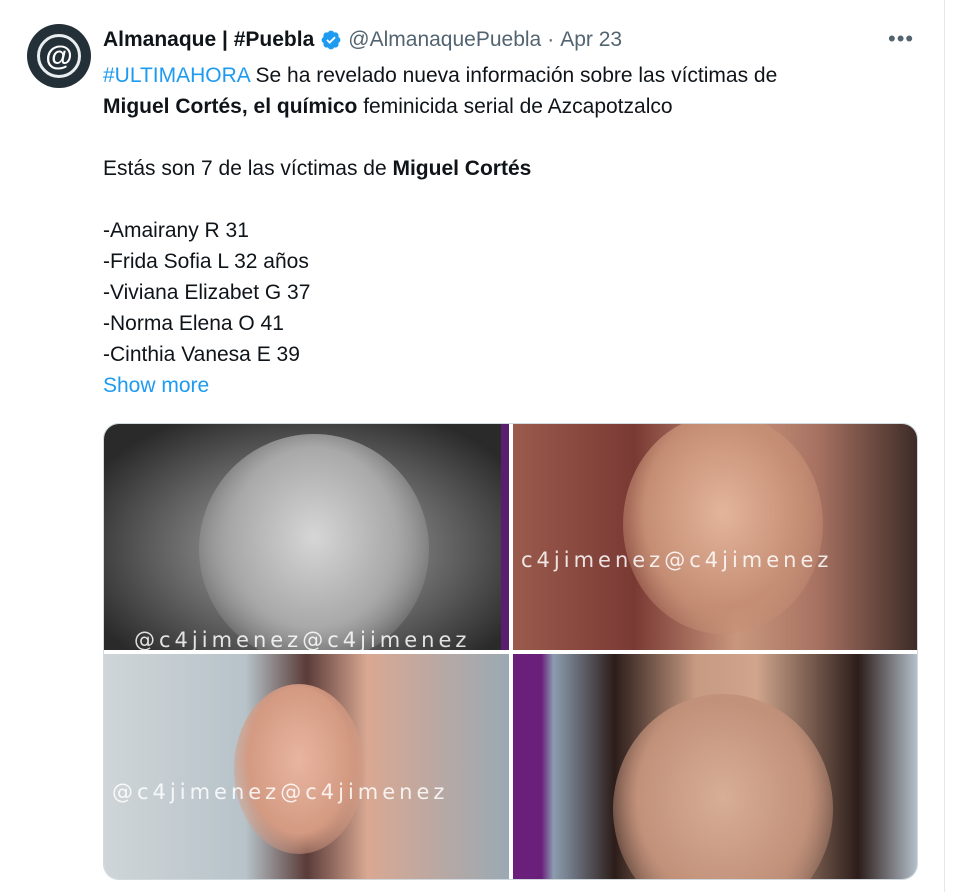 The height and width of the screenshot is (892, 960). Describe the element at coordinates (444, 40) in the screenshot. I see `author-handle: @AlmanaquePuebla` at that location.